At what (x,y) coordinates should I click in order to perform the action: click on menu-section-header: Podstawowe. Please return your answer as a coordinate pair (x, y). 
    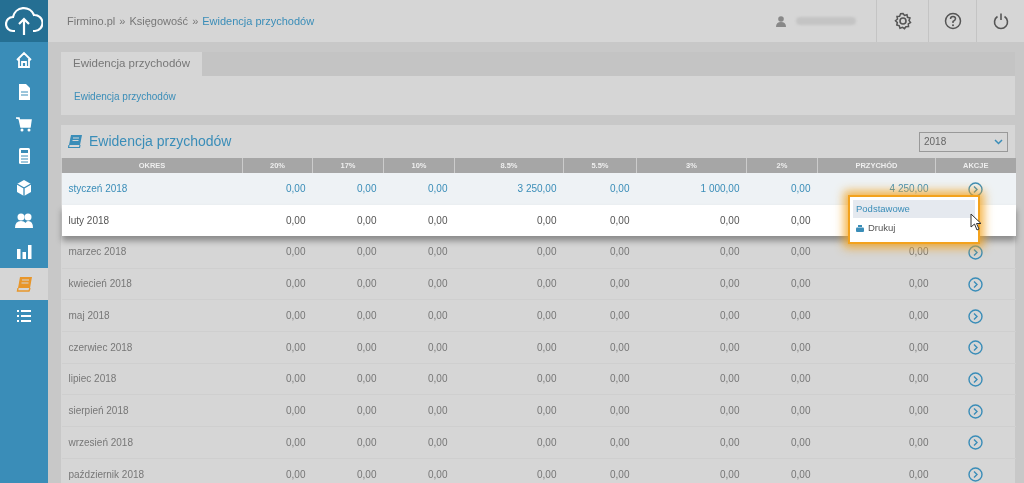
    Looking at the image, I should click on (914, 209).